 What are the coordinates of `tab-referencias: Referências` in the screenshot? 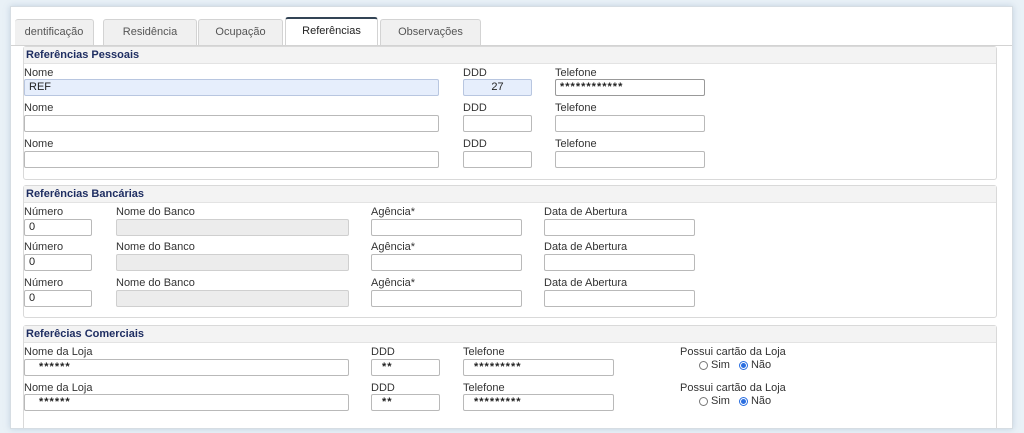 It's located at (331, 31).